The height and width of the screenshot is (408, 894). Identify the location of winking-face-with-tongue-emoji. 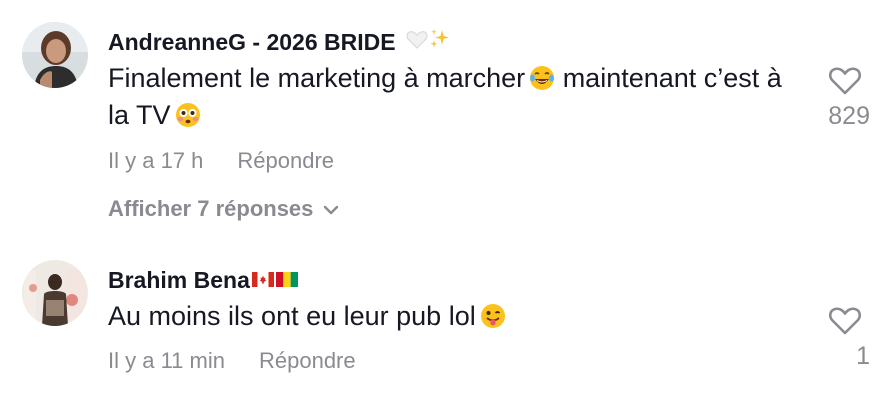
(492, 316).